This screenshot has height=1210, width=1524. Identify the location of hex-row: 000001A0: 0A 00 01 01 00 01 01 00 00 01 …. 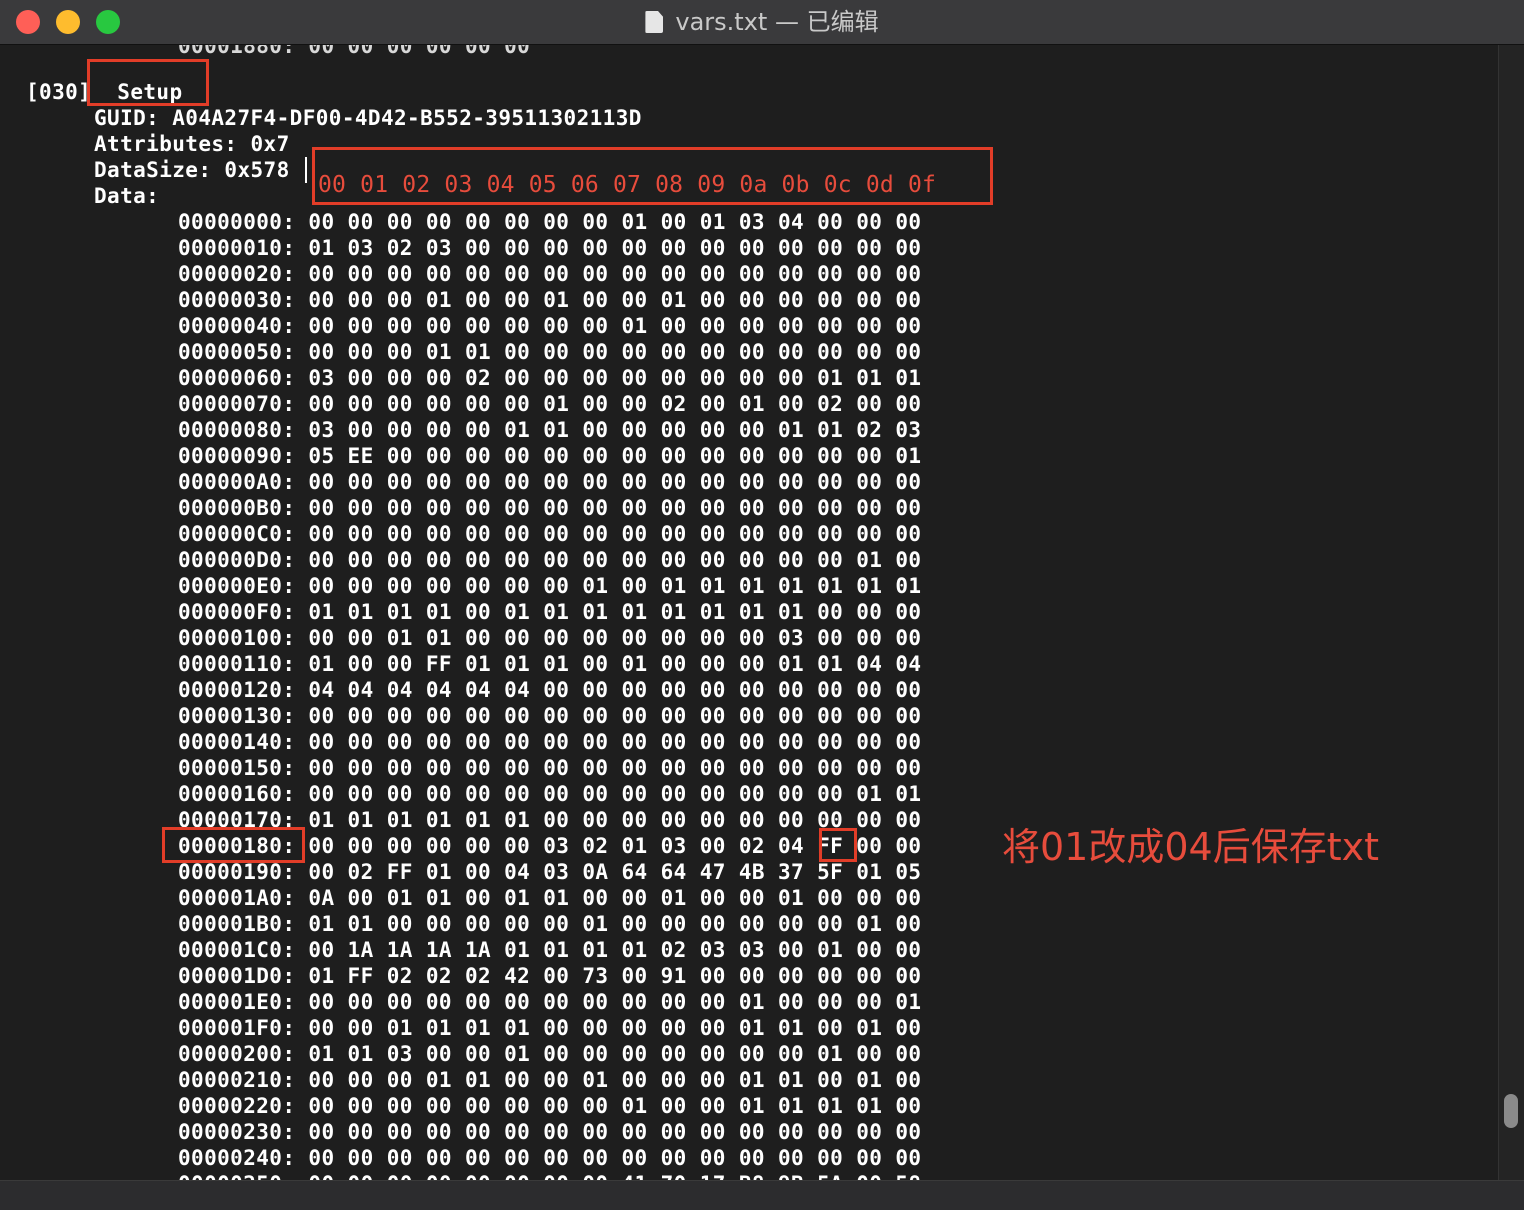
(550, 898).